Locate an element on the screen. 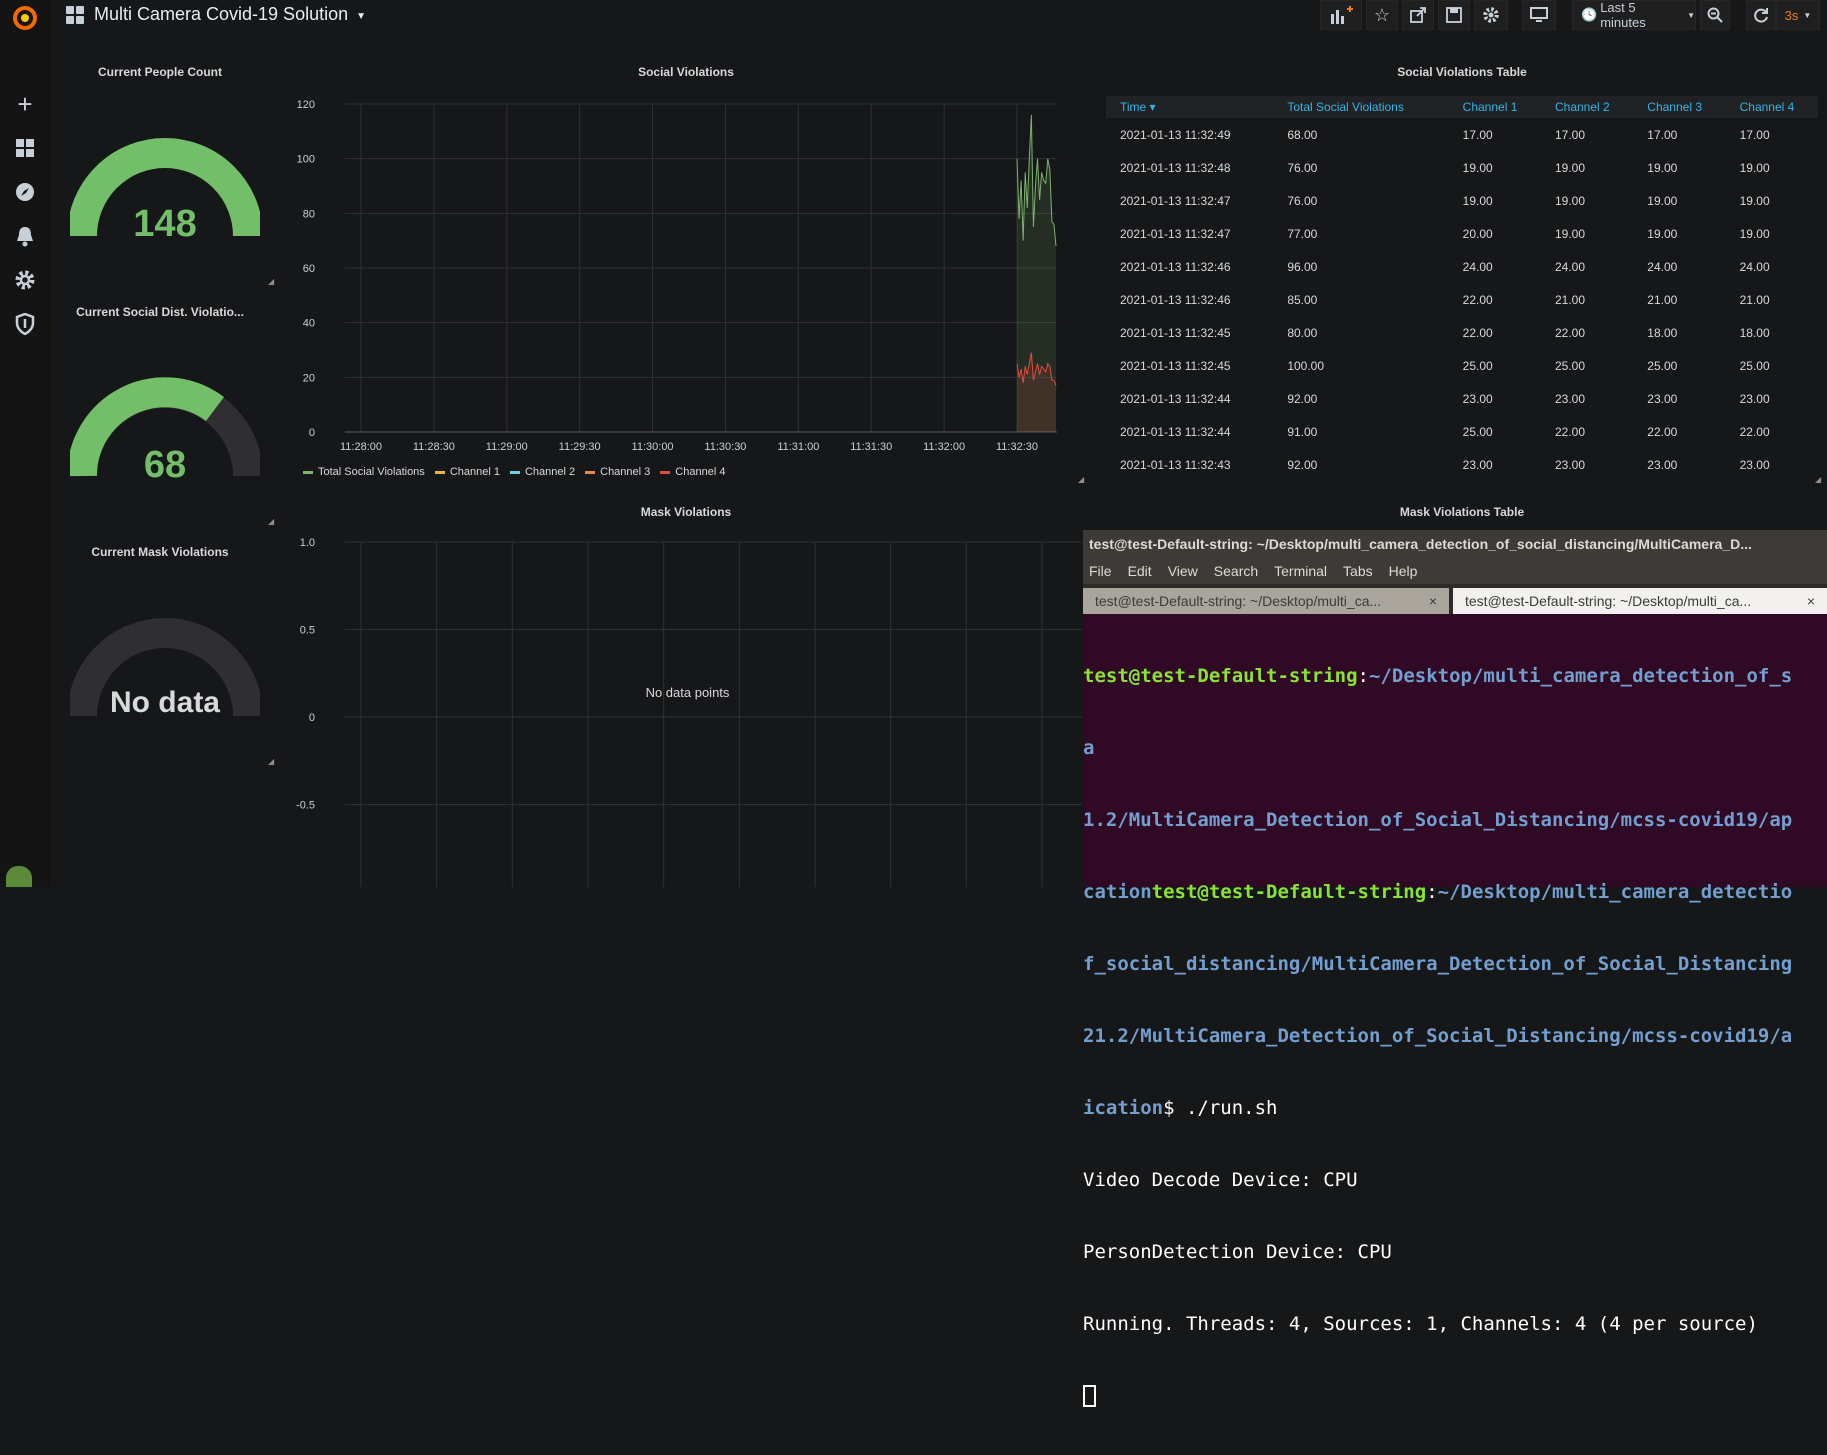  table-cell: 2021-01-13 11:32:48 is located at coordinates (1175, 167).